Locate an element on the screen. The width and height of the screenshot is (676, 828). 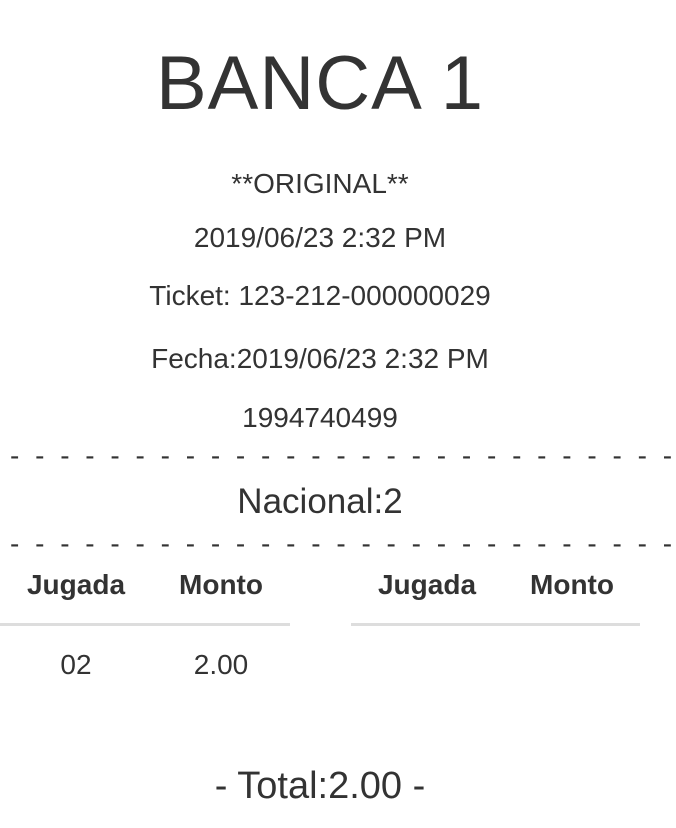
bank-name: BANCA 1 is located at coordinates (320, 83).